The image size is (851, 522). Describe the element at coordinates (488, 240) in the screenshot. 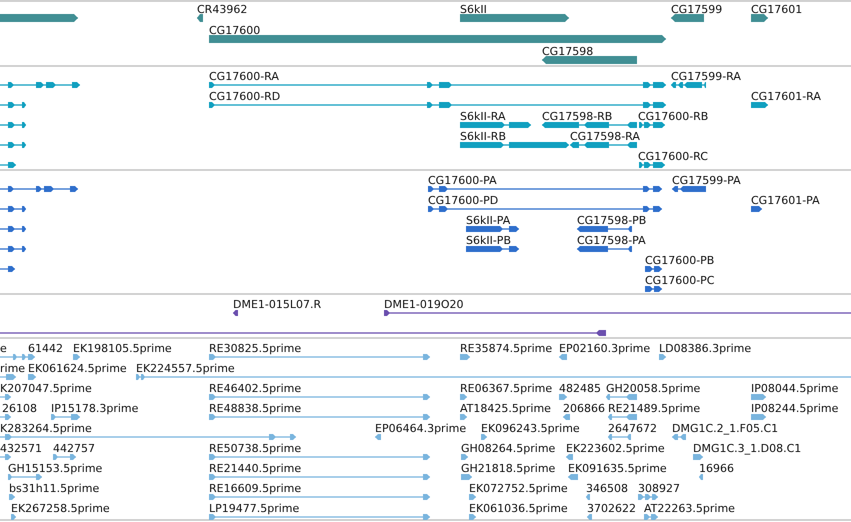

I see `feature-label: S6kII-PB` at that location.